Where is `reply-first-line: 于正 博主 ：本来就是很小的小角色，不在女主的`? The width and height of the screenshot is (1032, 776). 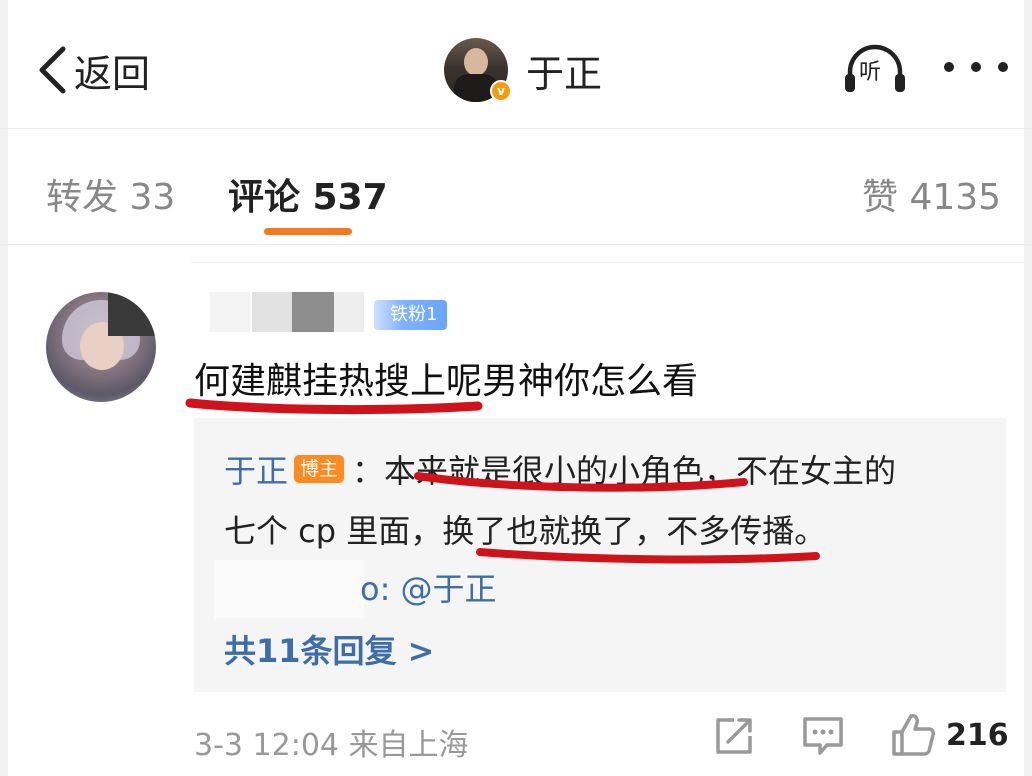 reply-first-line: 于正 博主 ：本来就是很小的小角色，不在女主的 is located at coordinates (560, 469).